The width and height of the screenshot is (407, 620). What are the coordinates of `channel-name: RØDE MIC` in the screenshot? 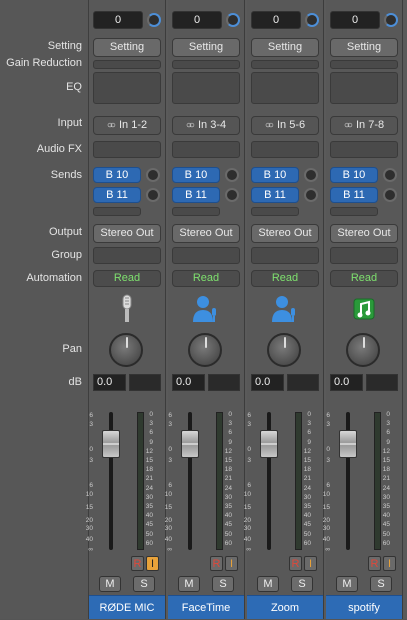 It's located at (127, 607).